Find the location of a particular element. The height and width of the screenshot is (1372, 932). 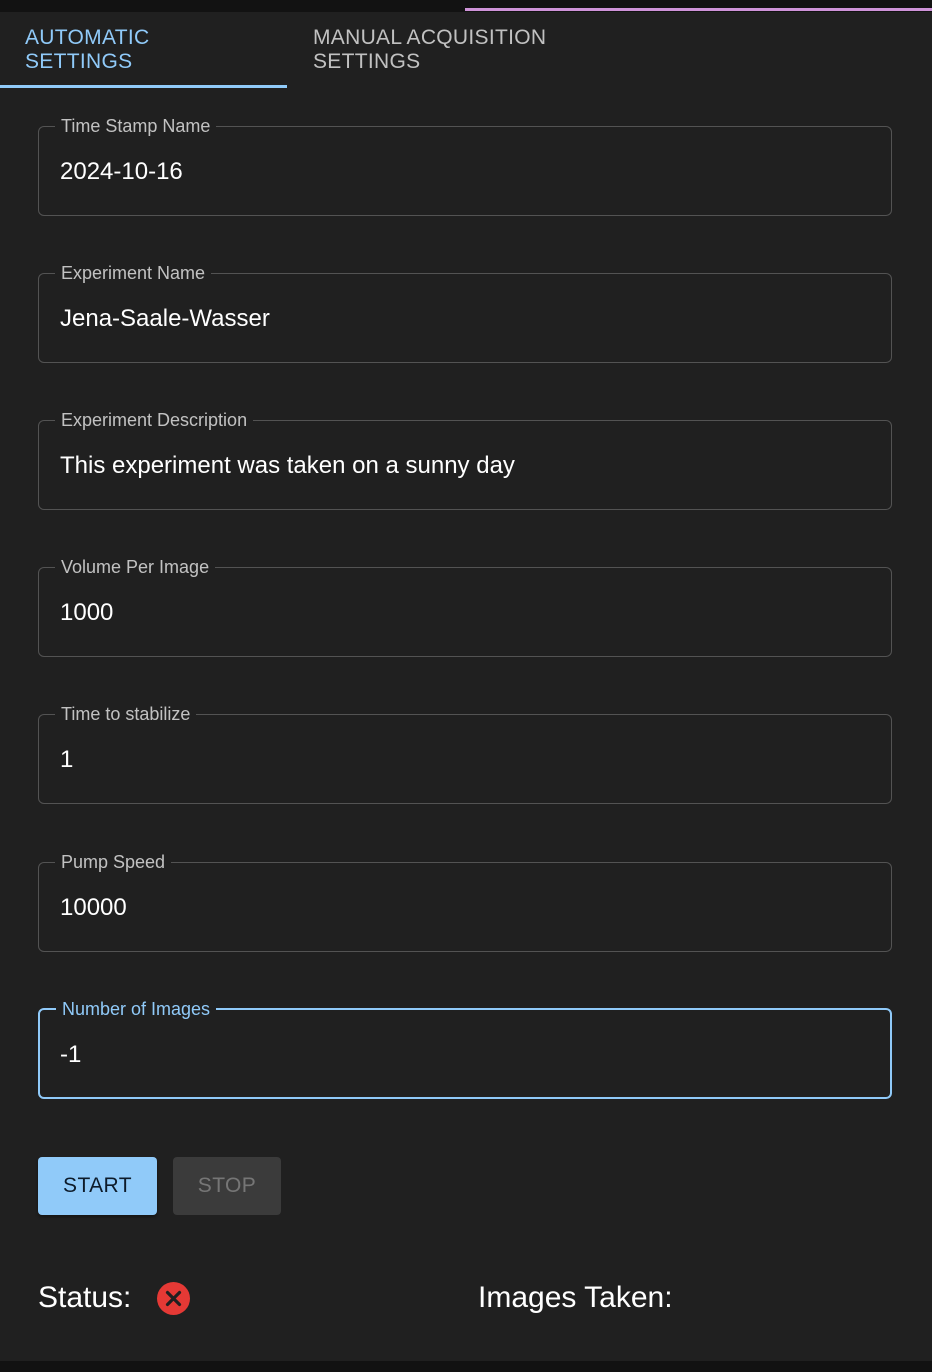

top-accent-line is located at coordinates (698, 9).